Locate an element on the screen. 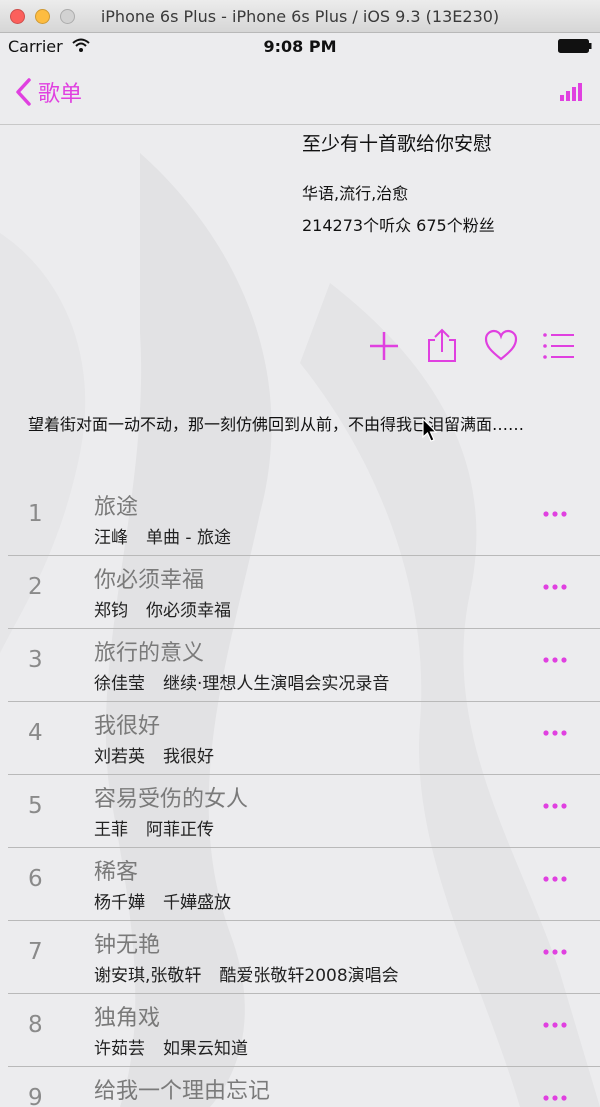 The width and height of the screenshot is (600, 1107). song-index: 6 is located at coordinates (35, 879).